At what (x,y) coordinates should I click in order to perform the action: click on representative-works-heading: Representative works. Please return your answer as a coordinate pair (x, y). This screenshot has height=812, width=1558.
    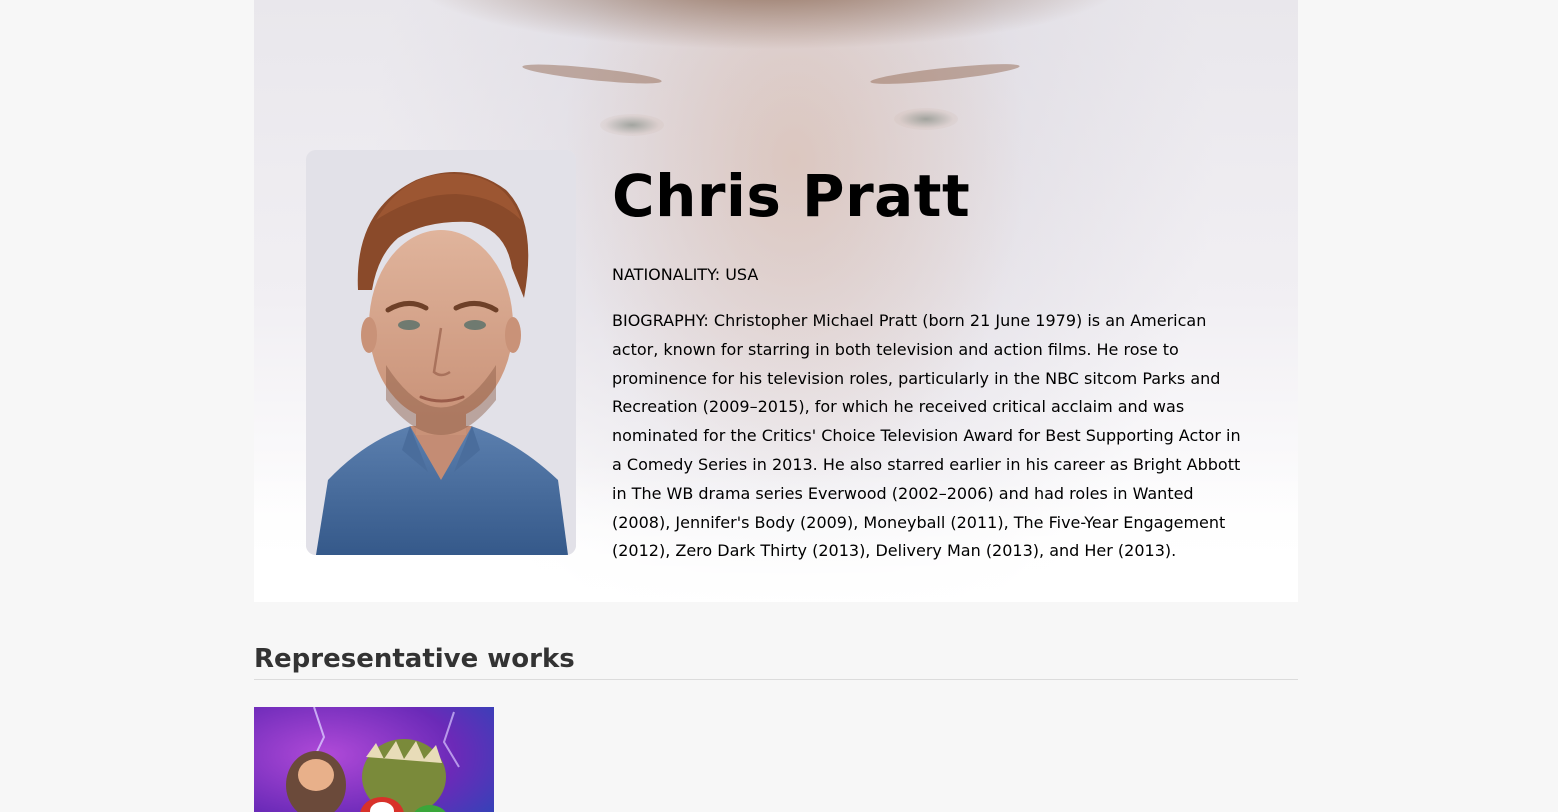
    Looking at the image, I should click on (776, 660).